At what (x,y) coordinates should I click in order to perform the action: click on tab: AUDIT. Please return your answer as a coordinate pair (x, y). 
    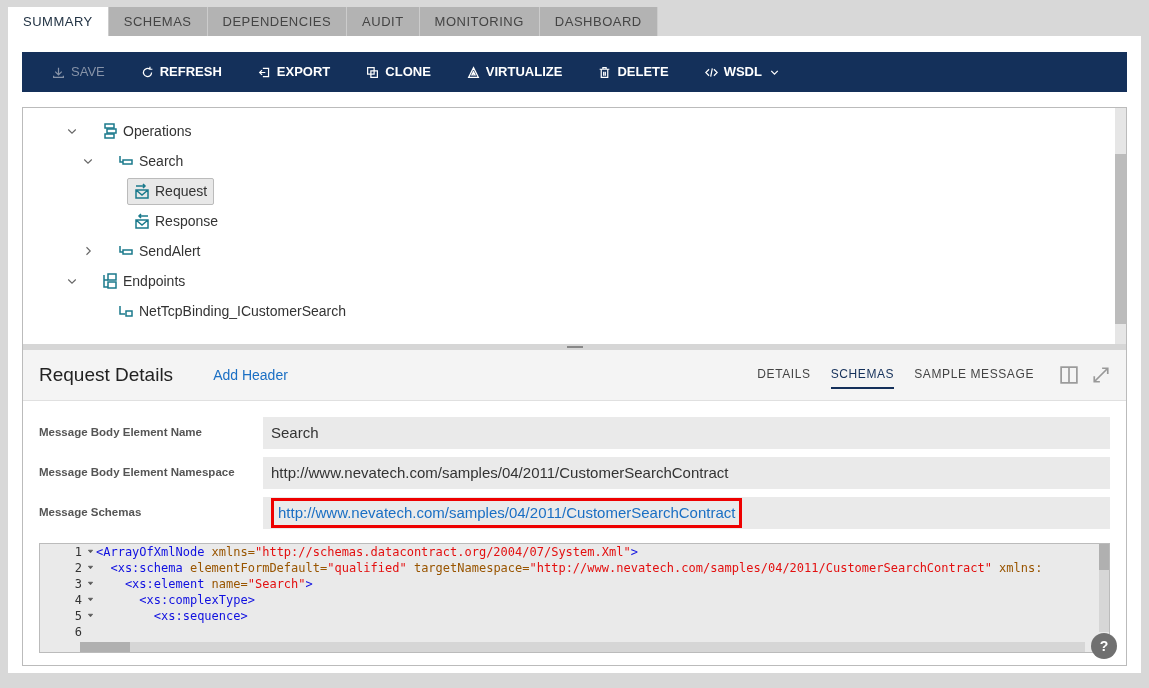
    Looking at the image, I should click on (383, 21).